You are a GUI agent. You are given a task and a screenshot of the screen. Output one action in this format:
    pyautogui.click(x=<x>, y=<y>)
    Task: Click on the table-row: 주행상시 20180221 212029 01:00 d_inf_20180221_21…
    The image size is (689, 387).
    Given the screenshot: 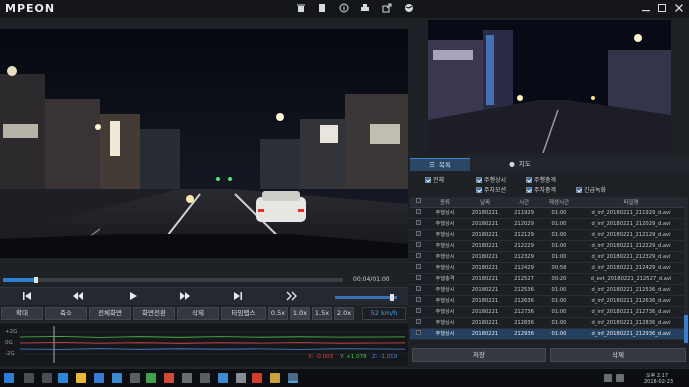 What is the action you would take?
    pyautogui.click(x=548, y=224)
    